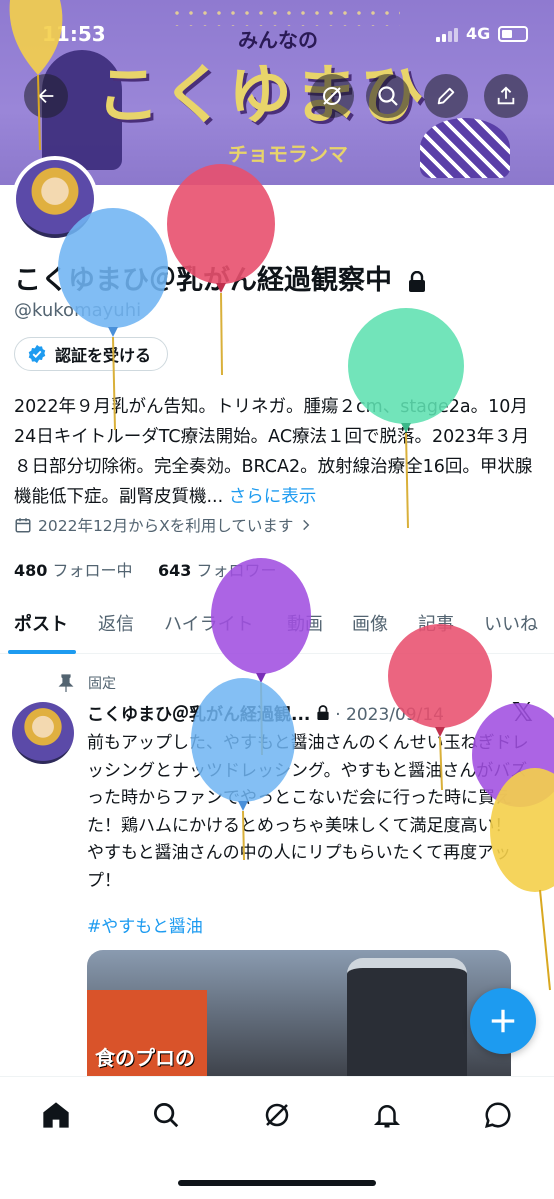 This screenshot has width=554, height=1199. I want to click on nav-home, so click(56, 1115).